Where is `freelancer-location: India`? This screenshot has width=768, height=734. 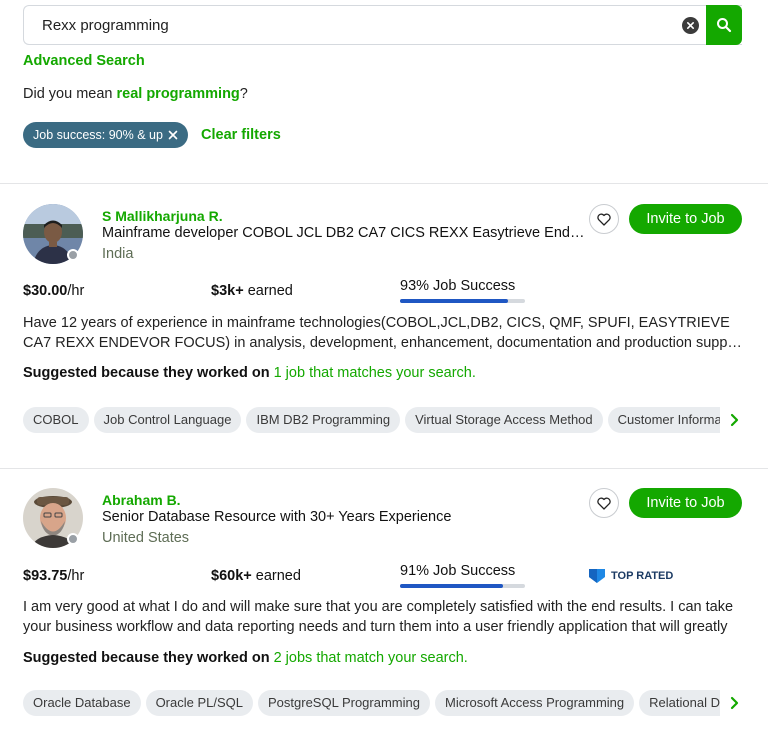
freelancer-location: India is located at coordinates (118, 254).